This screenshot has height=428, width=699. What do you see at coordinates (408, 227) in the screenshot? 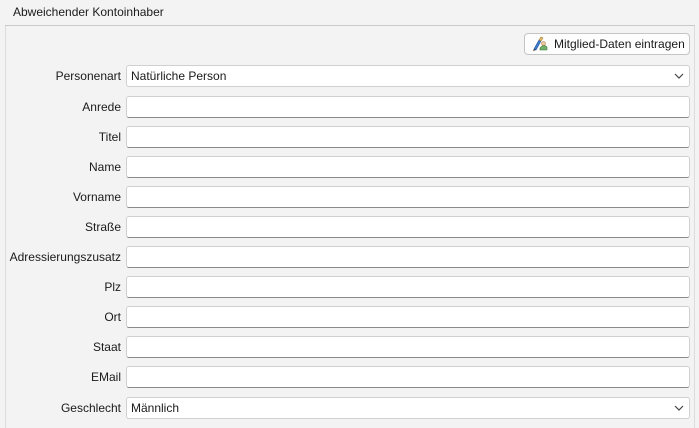
I see `strasse-field` at bounding box center [408, 227].